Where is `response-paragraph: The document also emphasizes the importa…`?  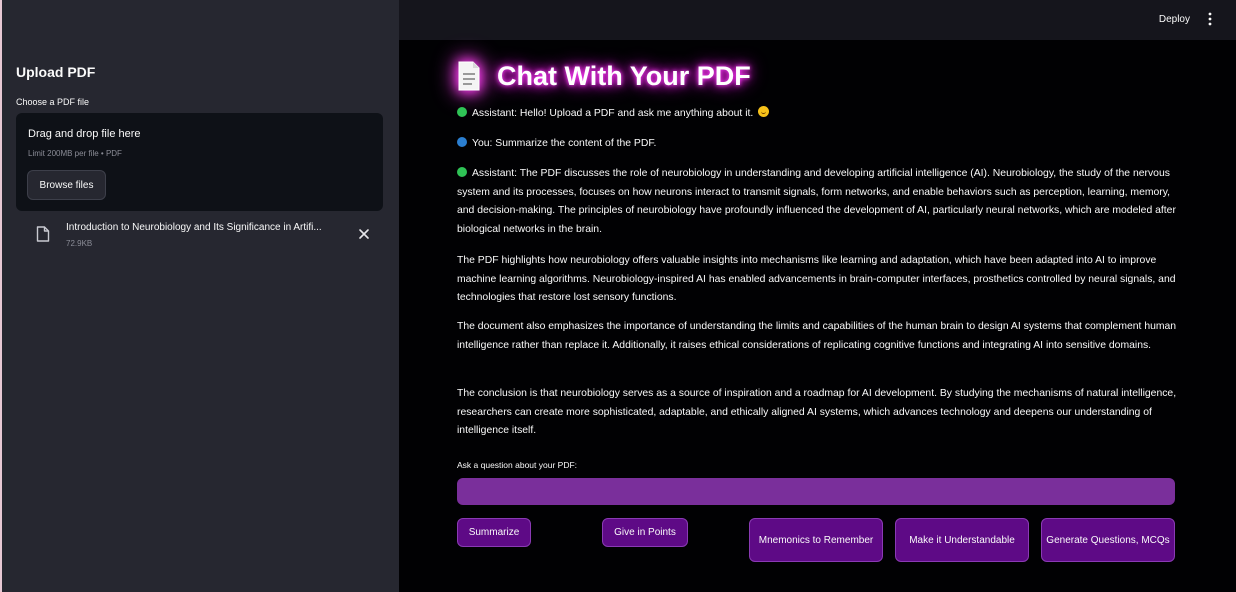
response-paragraph: The document also emphasizes the importa… is located at coordinates (817, 336).